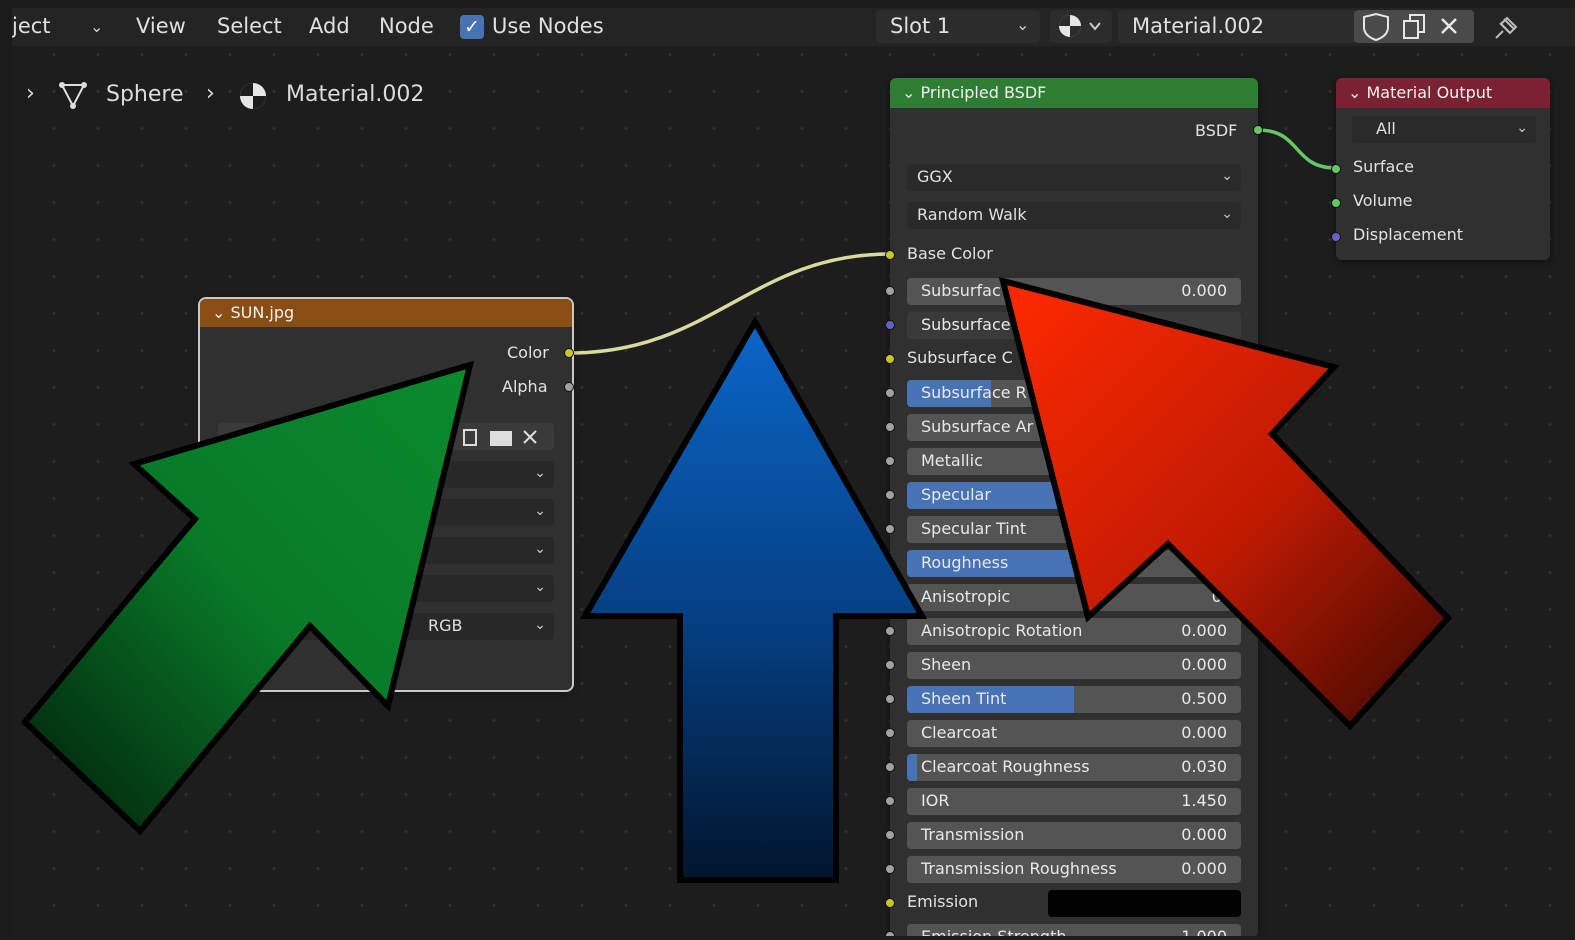 The width and height of the screenshot is (1575, 940). What do you see at coordinates (753, 599) in the screenshot?
I see `blue-arrow-icon` at bounding box center [753, 599].